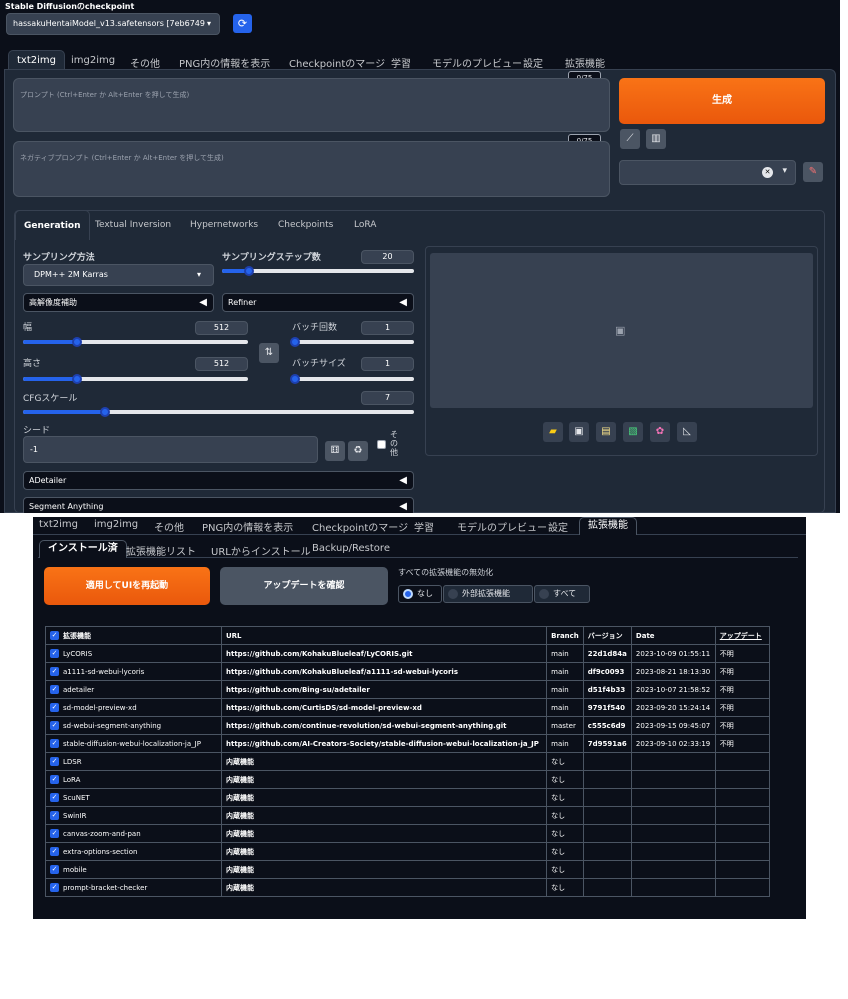 This screenshot has height=999, width=848. What do you see at coordinates (145, 62) in the screenshot?
I see `tab-extras: その他` at bounding box center [145, 62].